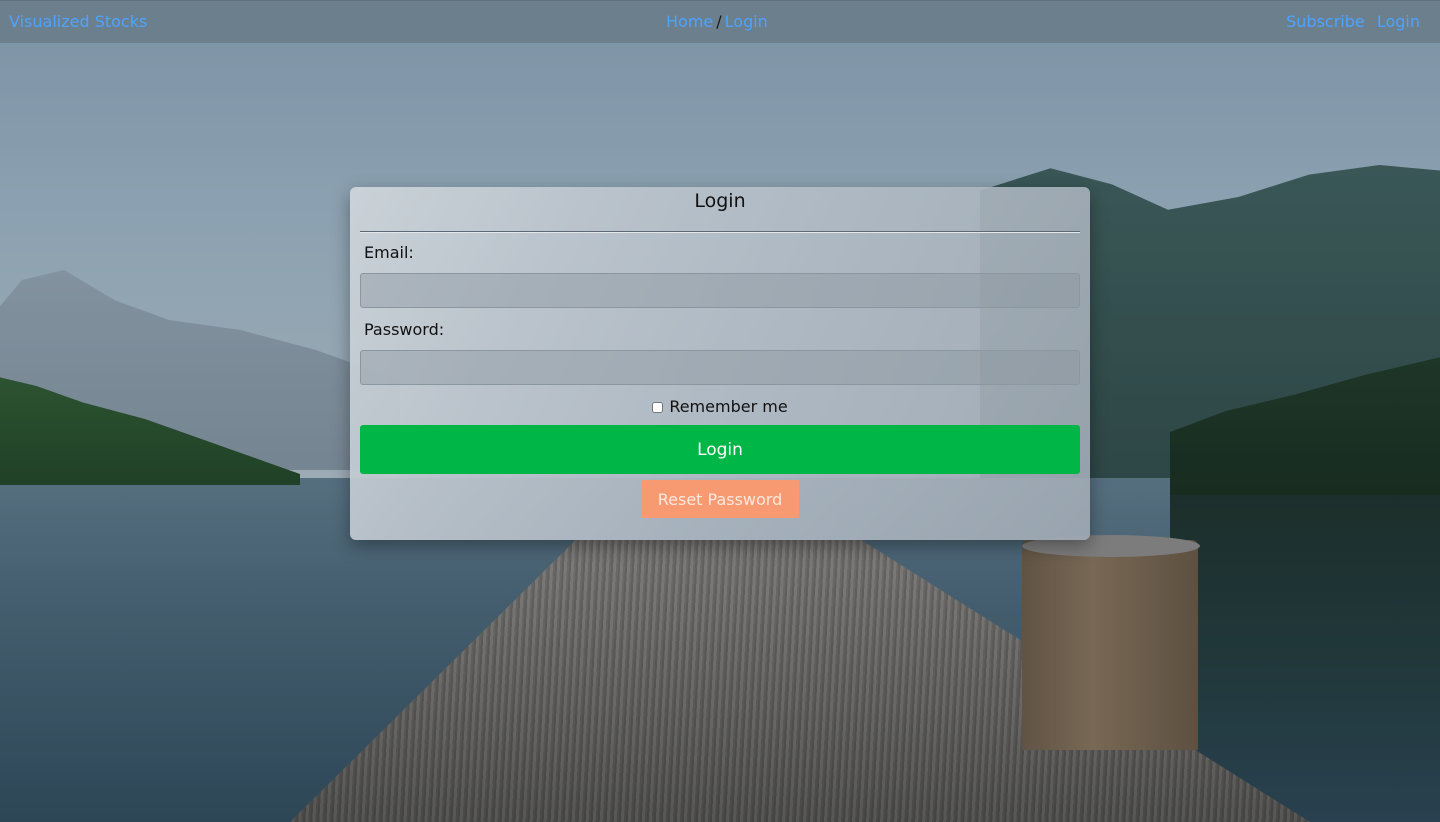 This screenshot has height=822, width=1440. I want to click on title-divider, so click(720, 232).